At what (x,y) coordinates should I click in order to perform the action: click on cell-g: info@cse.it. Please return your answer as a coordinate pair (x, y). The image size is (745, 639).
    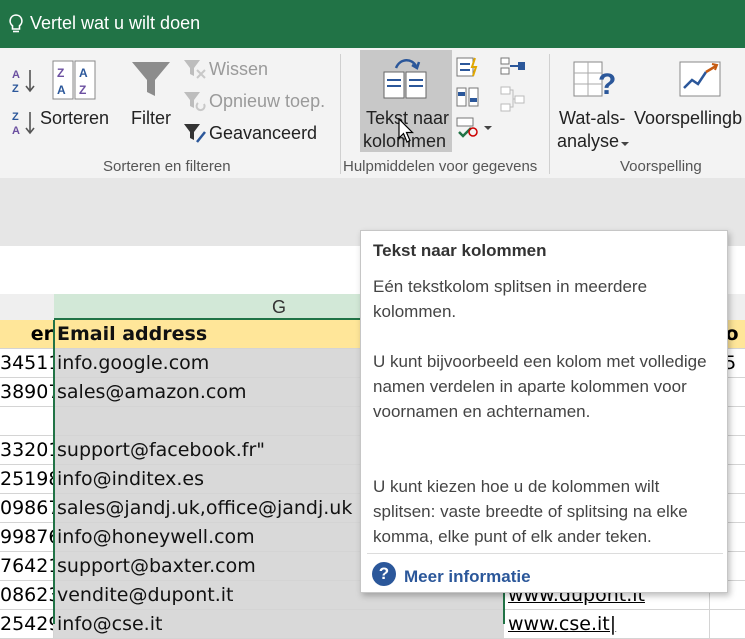
    Looking at the image, I should click on (279, 624).